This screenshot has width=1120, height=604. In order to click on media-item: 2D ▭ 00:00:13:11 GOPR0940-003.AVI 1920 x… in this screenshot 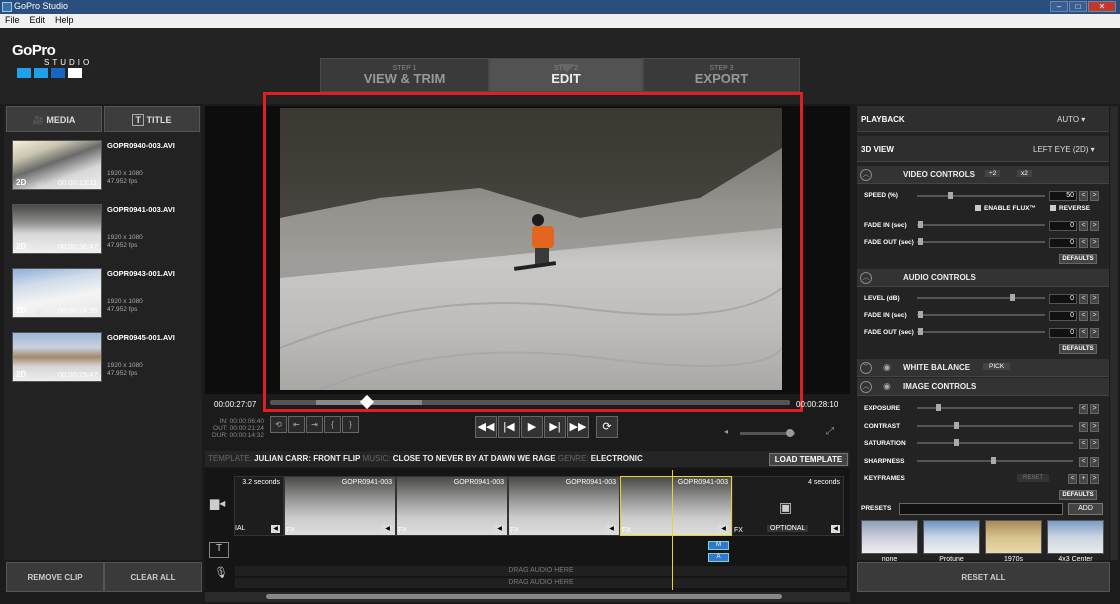, I will do `click(102, 169)`.